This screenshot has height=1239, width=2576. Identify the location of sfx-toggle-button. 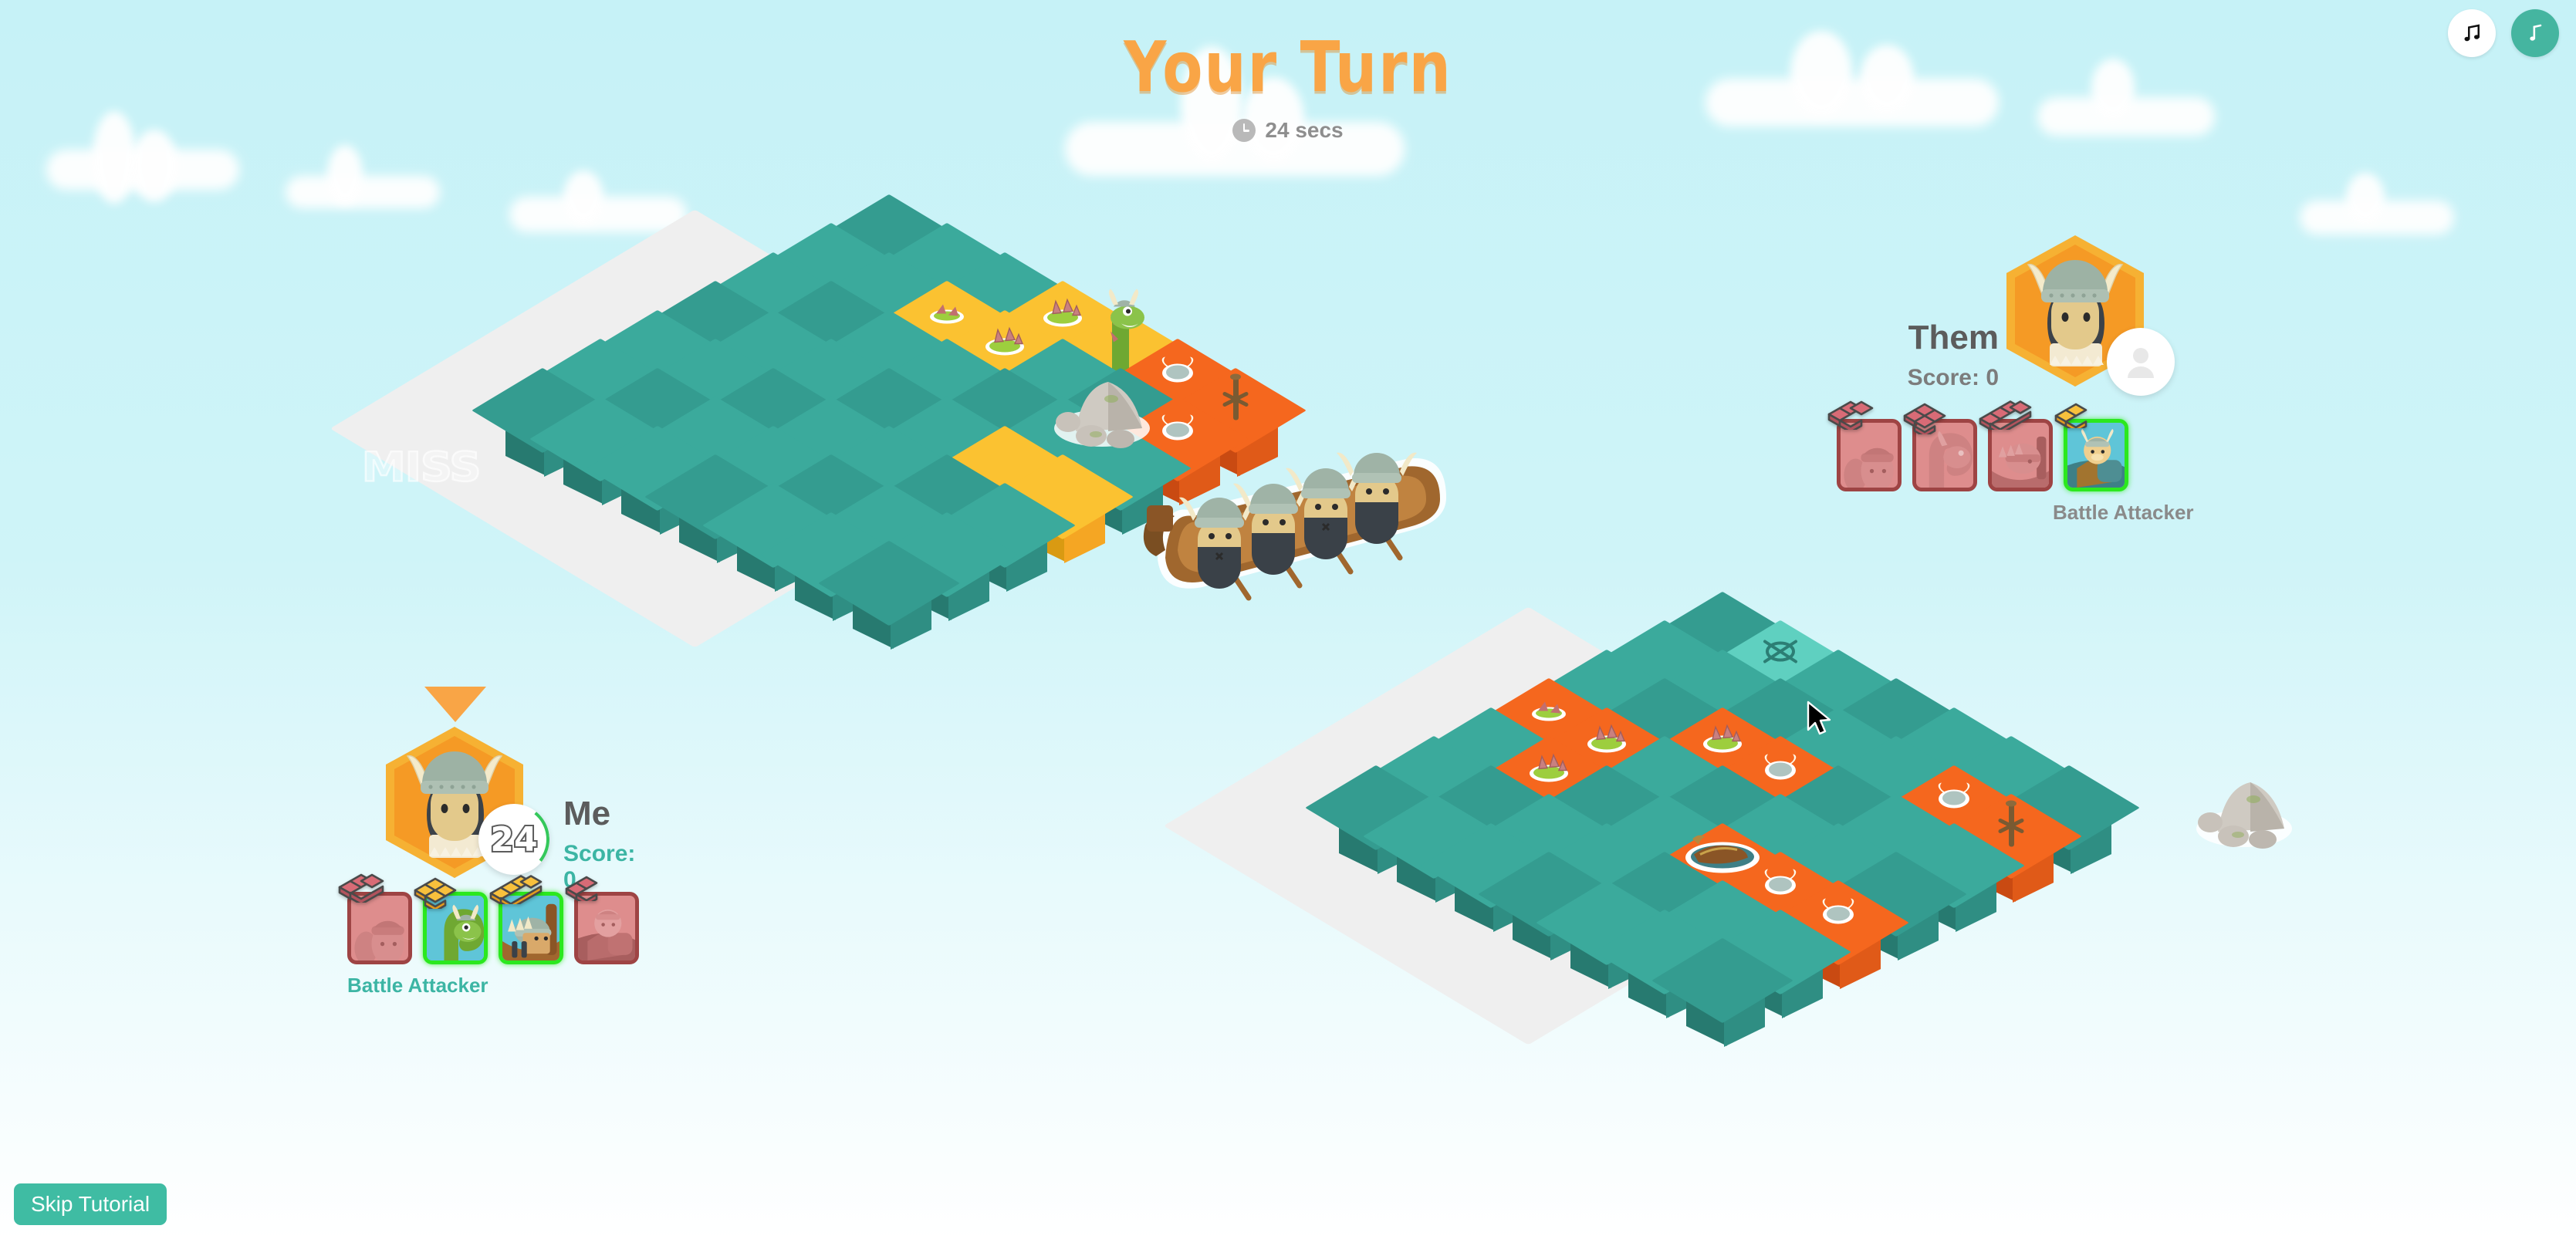
(2472, 33).